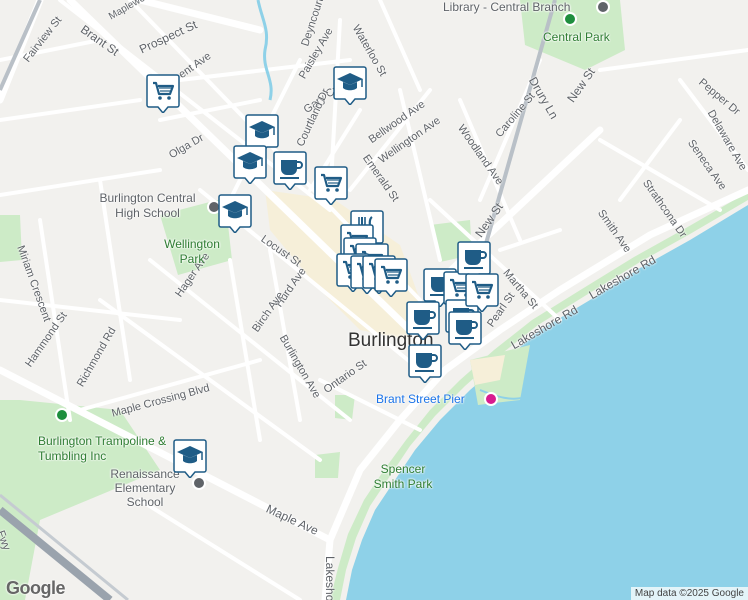 This screenshot has height=600, width=748. Describe the element at coordinates (506, 7) in the screenshot. I see `library-label: Library - Central Branch` at that location.